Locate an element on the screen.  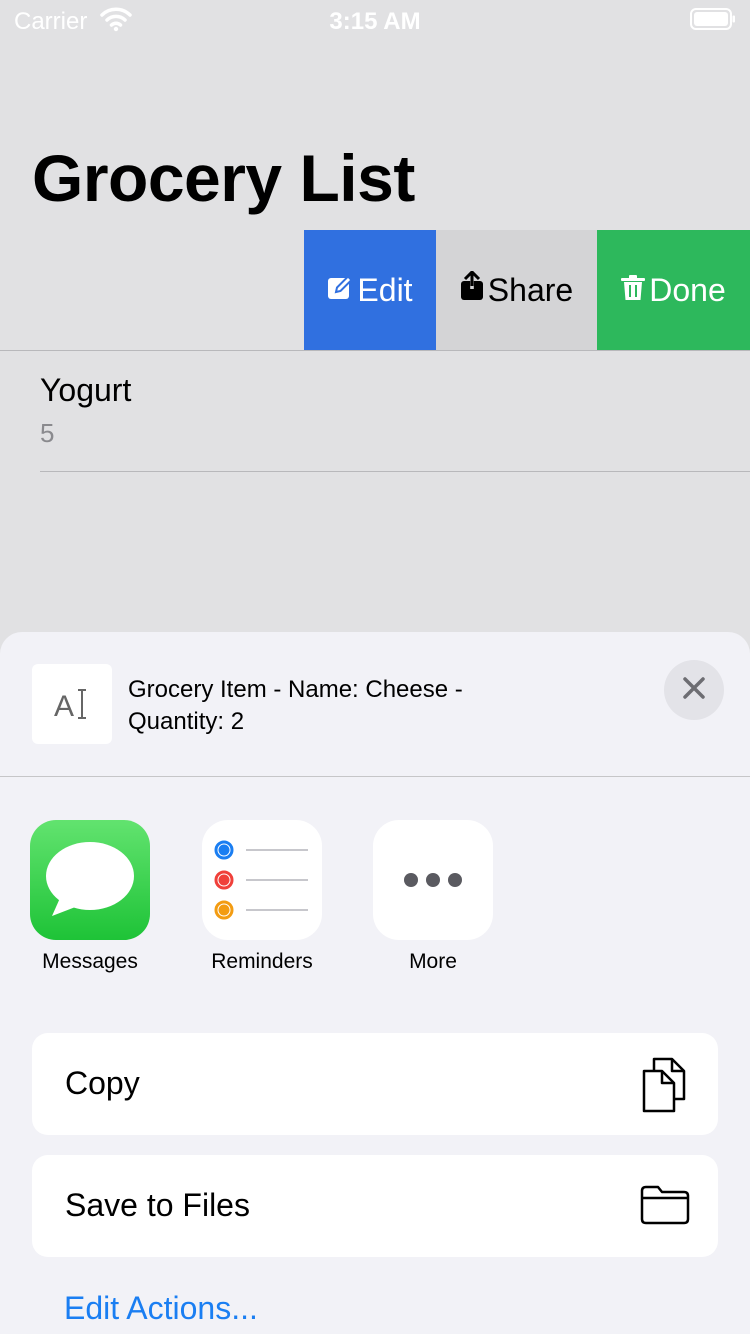
status-bar: Carrier 3:15 AM is located at coordinates (375, 20).